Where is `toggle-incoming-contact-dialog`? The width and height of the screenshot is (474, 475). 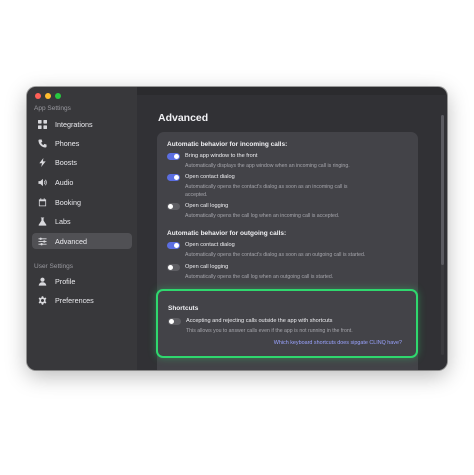
toggle-incoming-contact-dialog is located at coordinates (173, 177).